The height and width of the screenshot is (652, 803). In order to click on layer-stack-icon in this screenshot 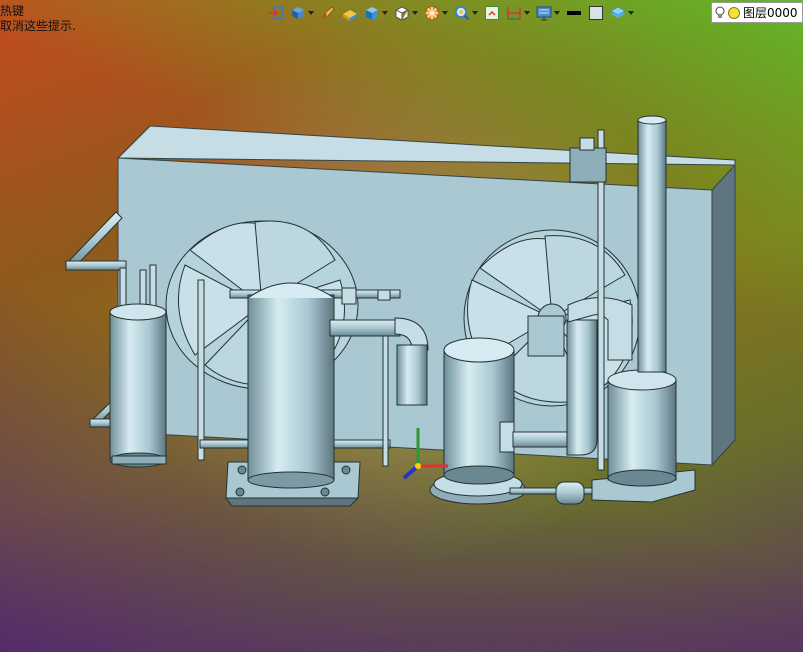, I will do `click(618, 12)`.